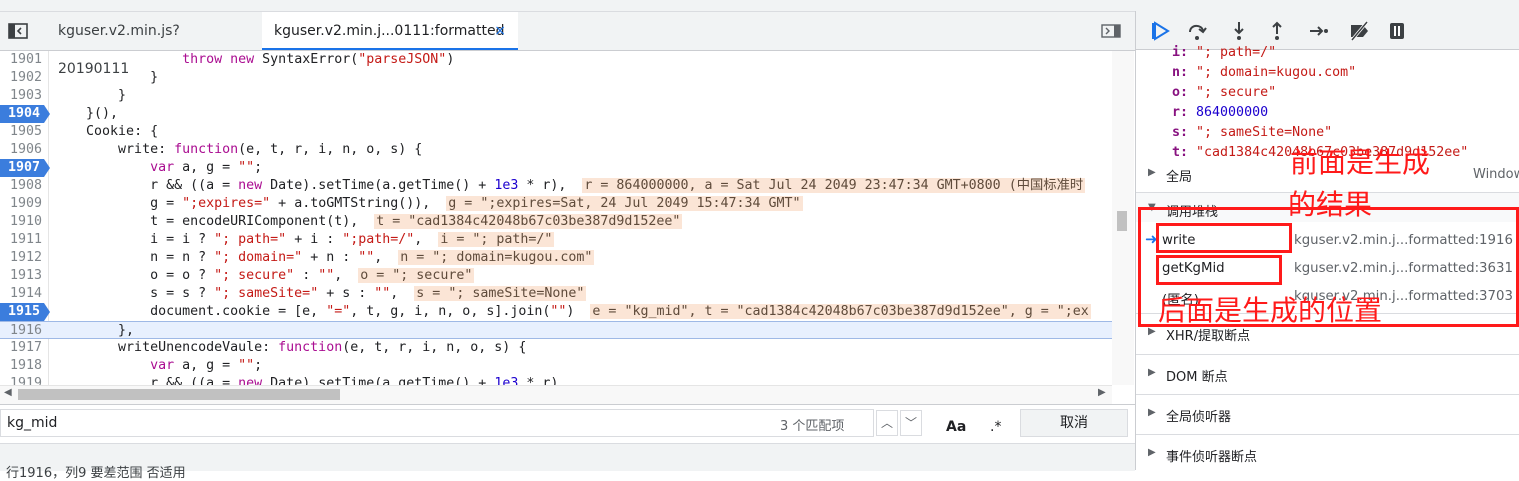 Image resolution: width=1519 pixels, height=481 pixels. I want to click on tab-kguser-formatted: kguser.v2.min.j...0111:formatted ×, so click(390, 31).